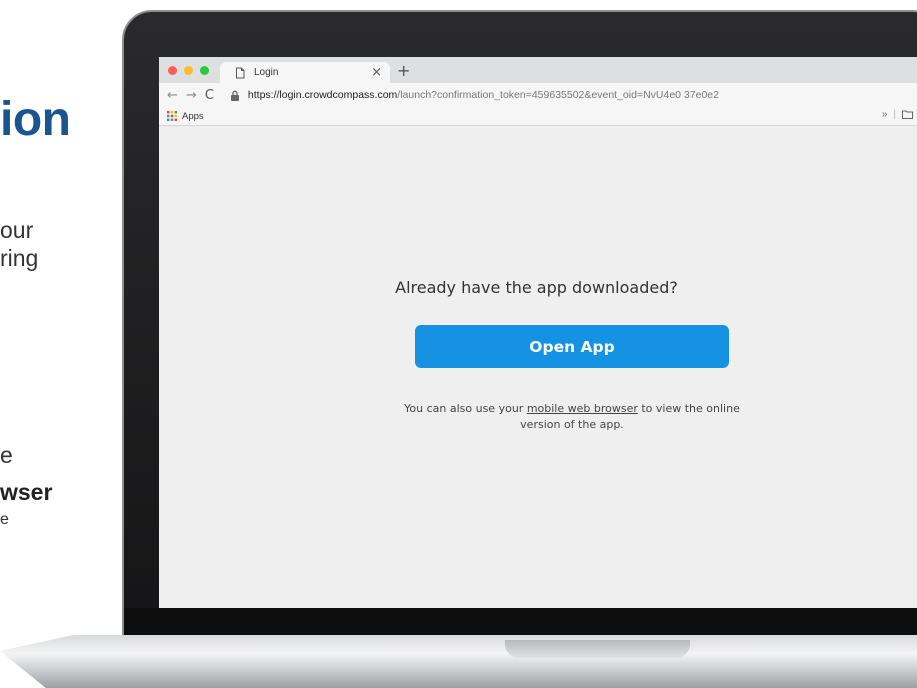 This screenshot has height=688, width=917. Describe the element at coordinates (536, 287) in the screenshot. I see `page-headline: Already have the app downloaded?` at that location.